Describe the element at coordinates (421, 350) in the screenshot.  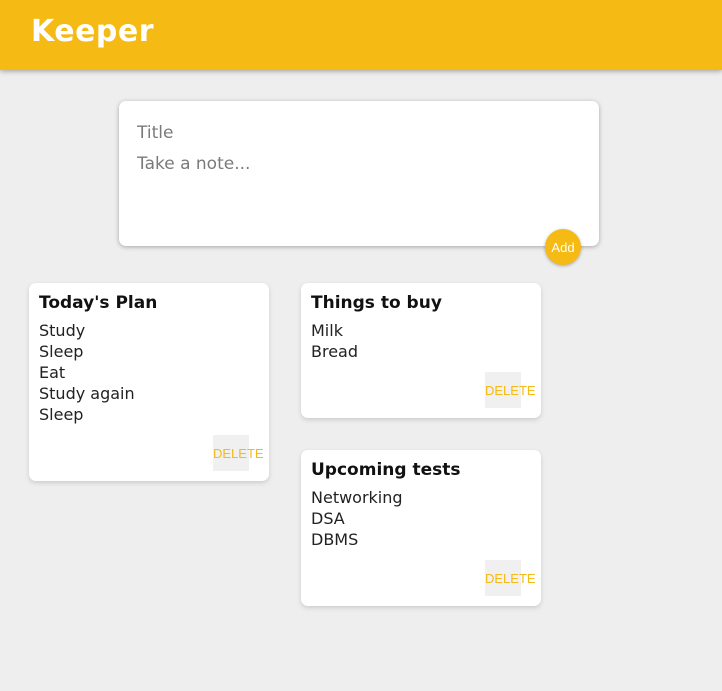
I see `note-card: Things to buy Milk Bread DELETE` at that location.